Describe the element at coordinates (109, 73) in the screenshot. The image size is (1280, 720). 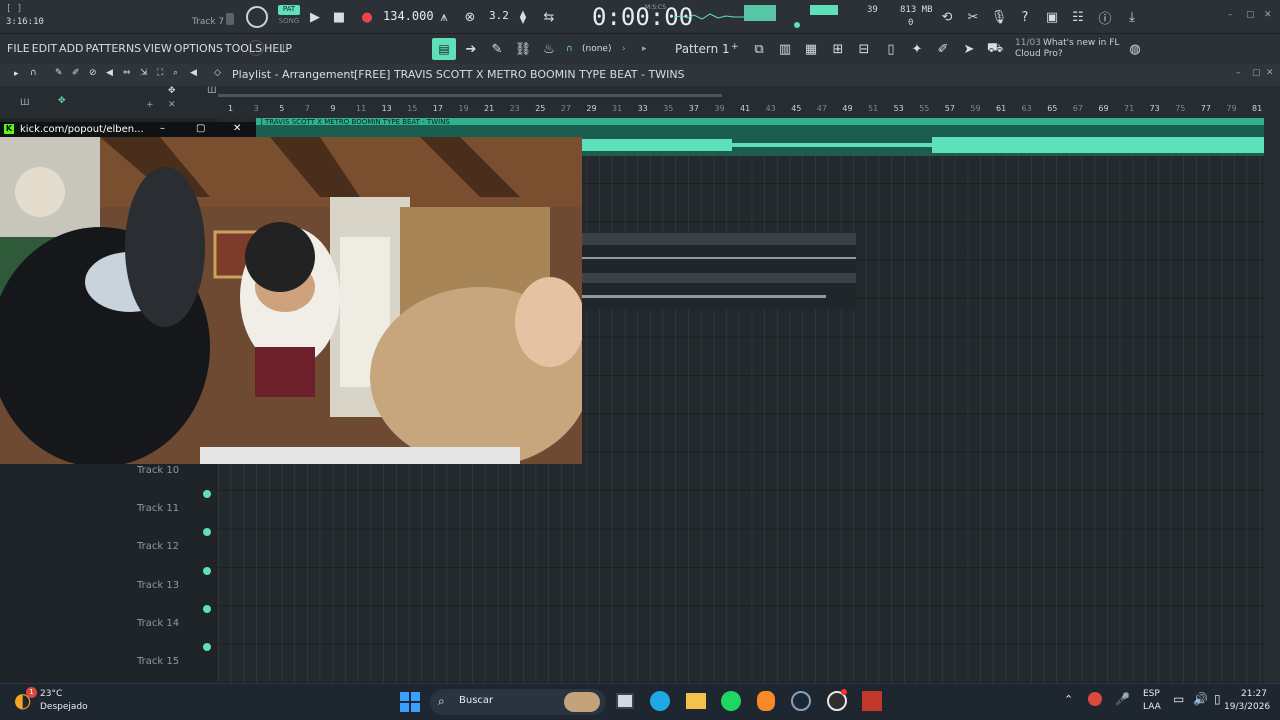
I see `mute-tool-icon: ◀` at that location.